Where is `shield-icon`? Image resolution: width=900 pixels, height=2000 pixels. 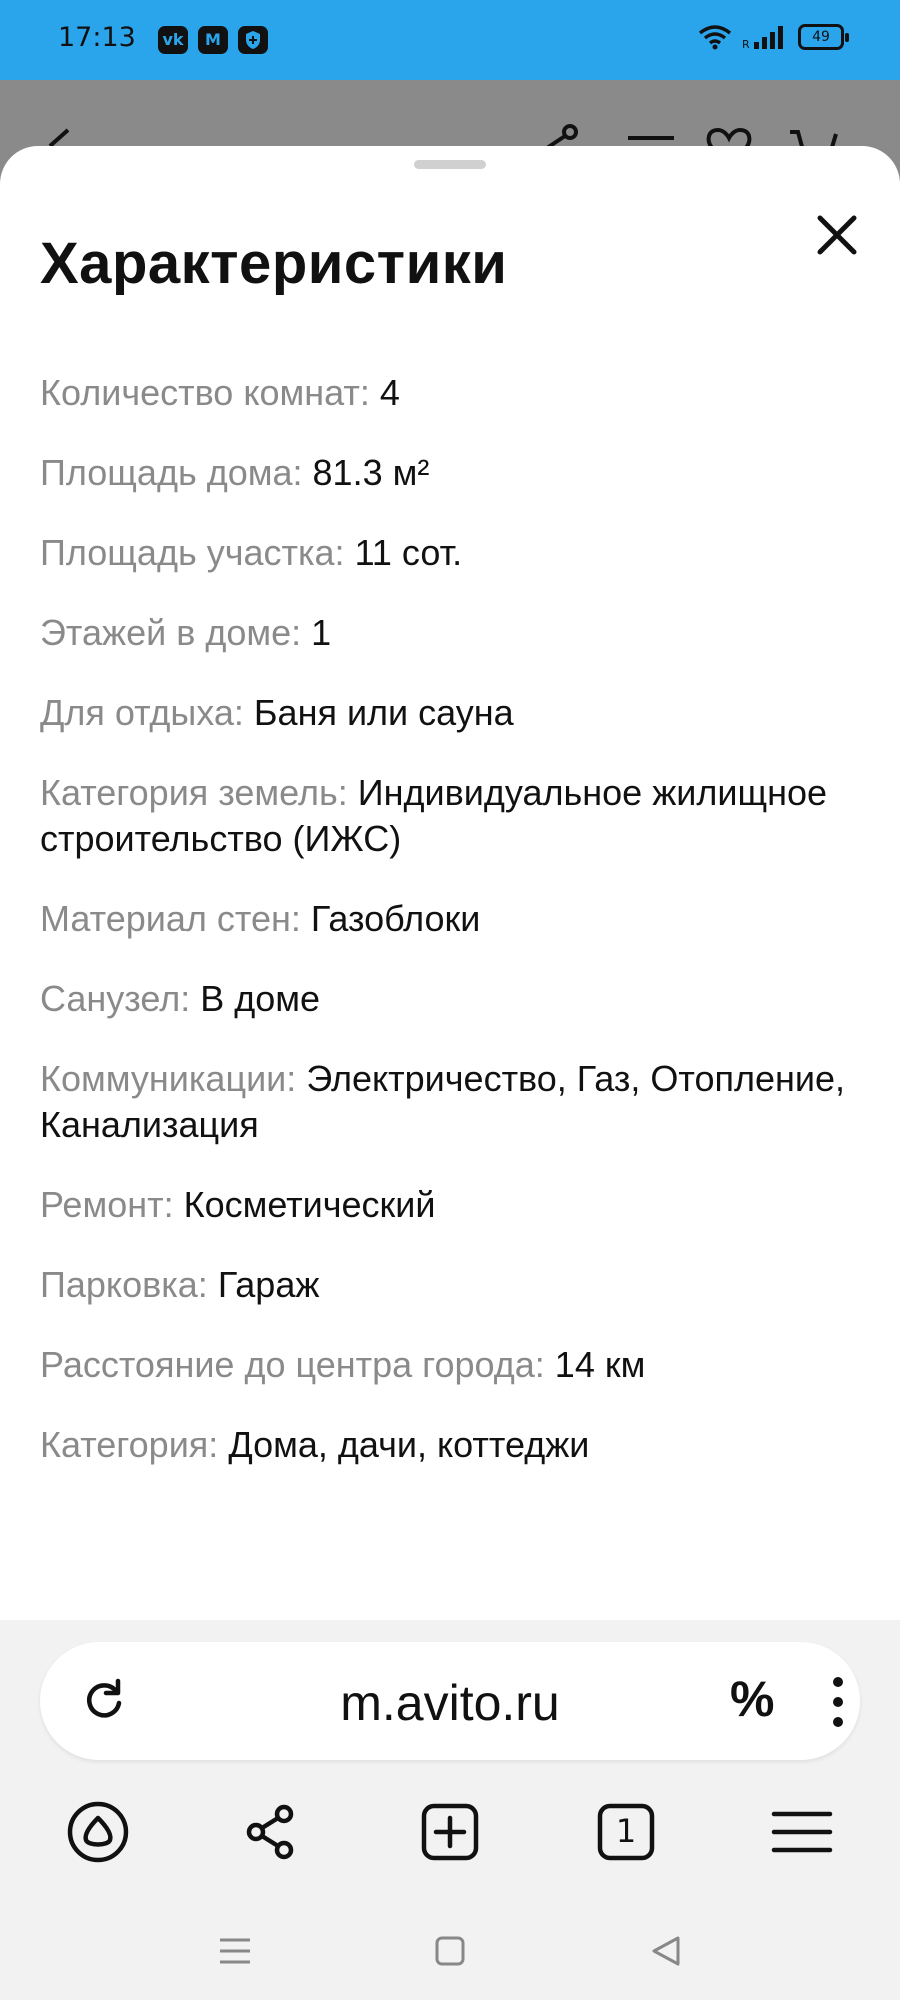 shield-icon is located at coordinates (253, 40).